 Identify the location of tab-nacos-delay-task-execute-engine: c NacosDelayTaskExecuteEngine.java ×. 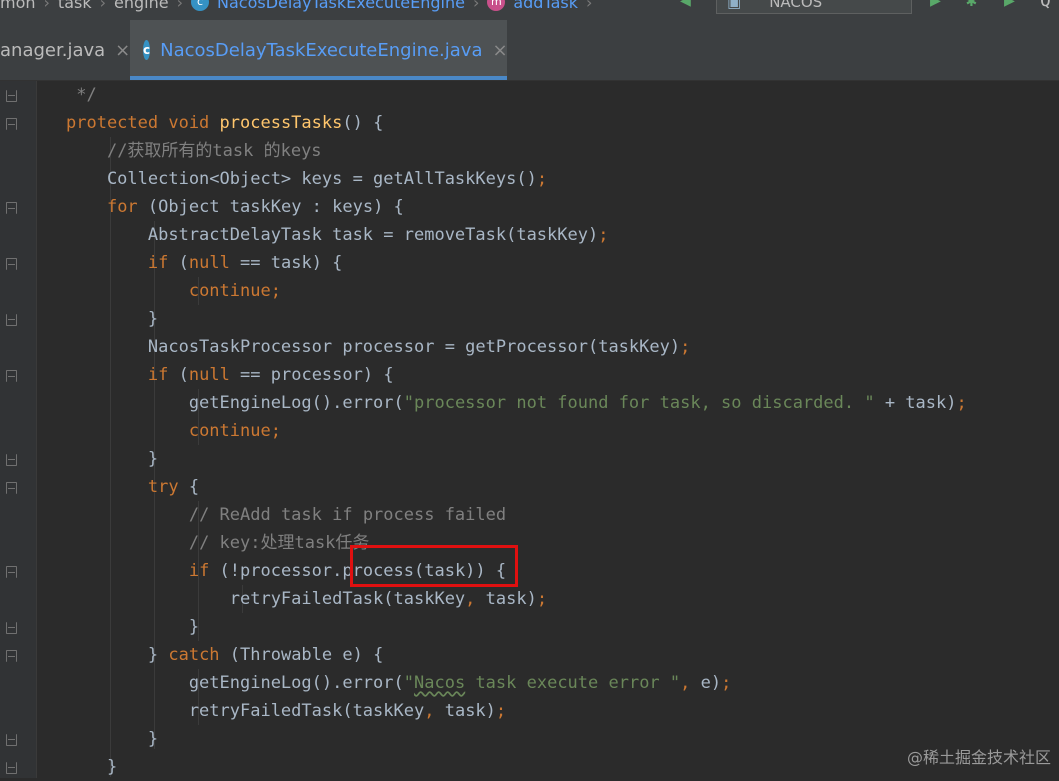
(319, 50).